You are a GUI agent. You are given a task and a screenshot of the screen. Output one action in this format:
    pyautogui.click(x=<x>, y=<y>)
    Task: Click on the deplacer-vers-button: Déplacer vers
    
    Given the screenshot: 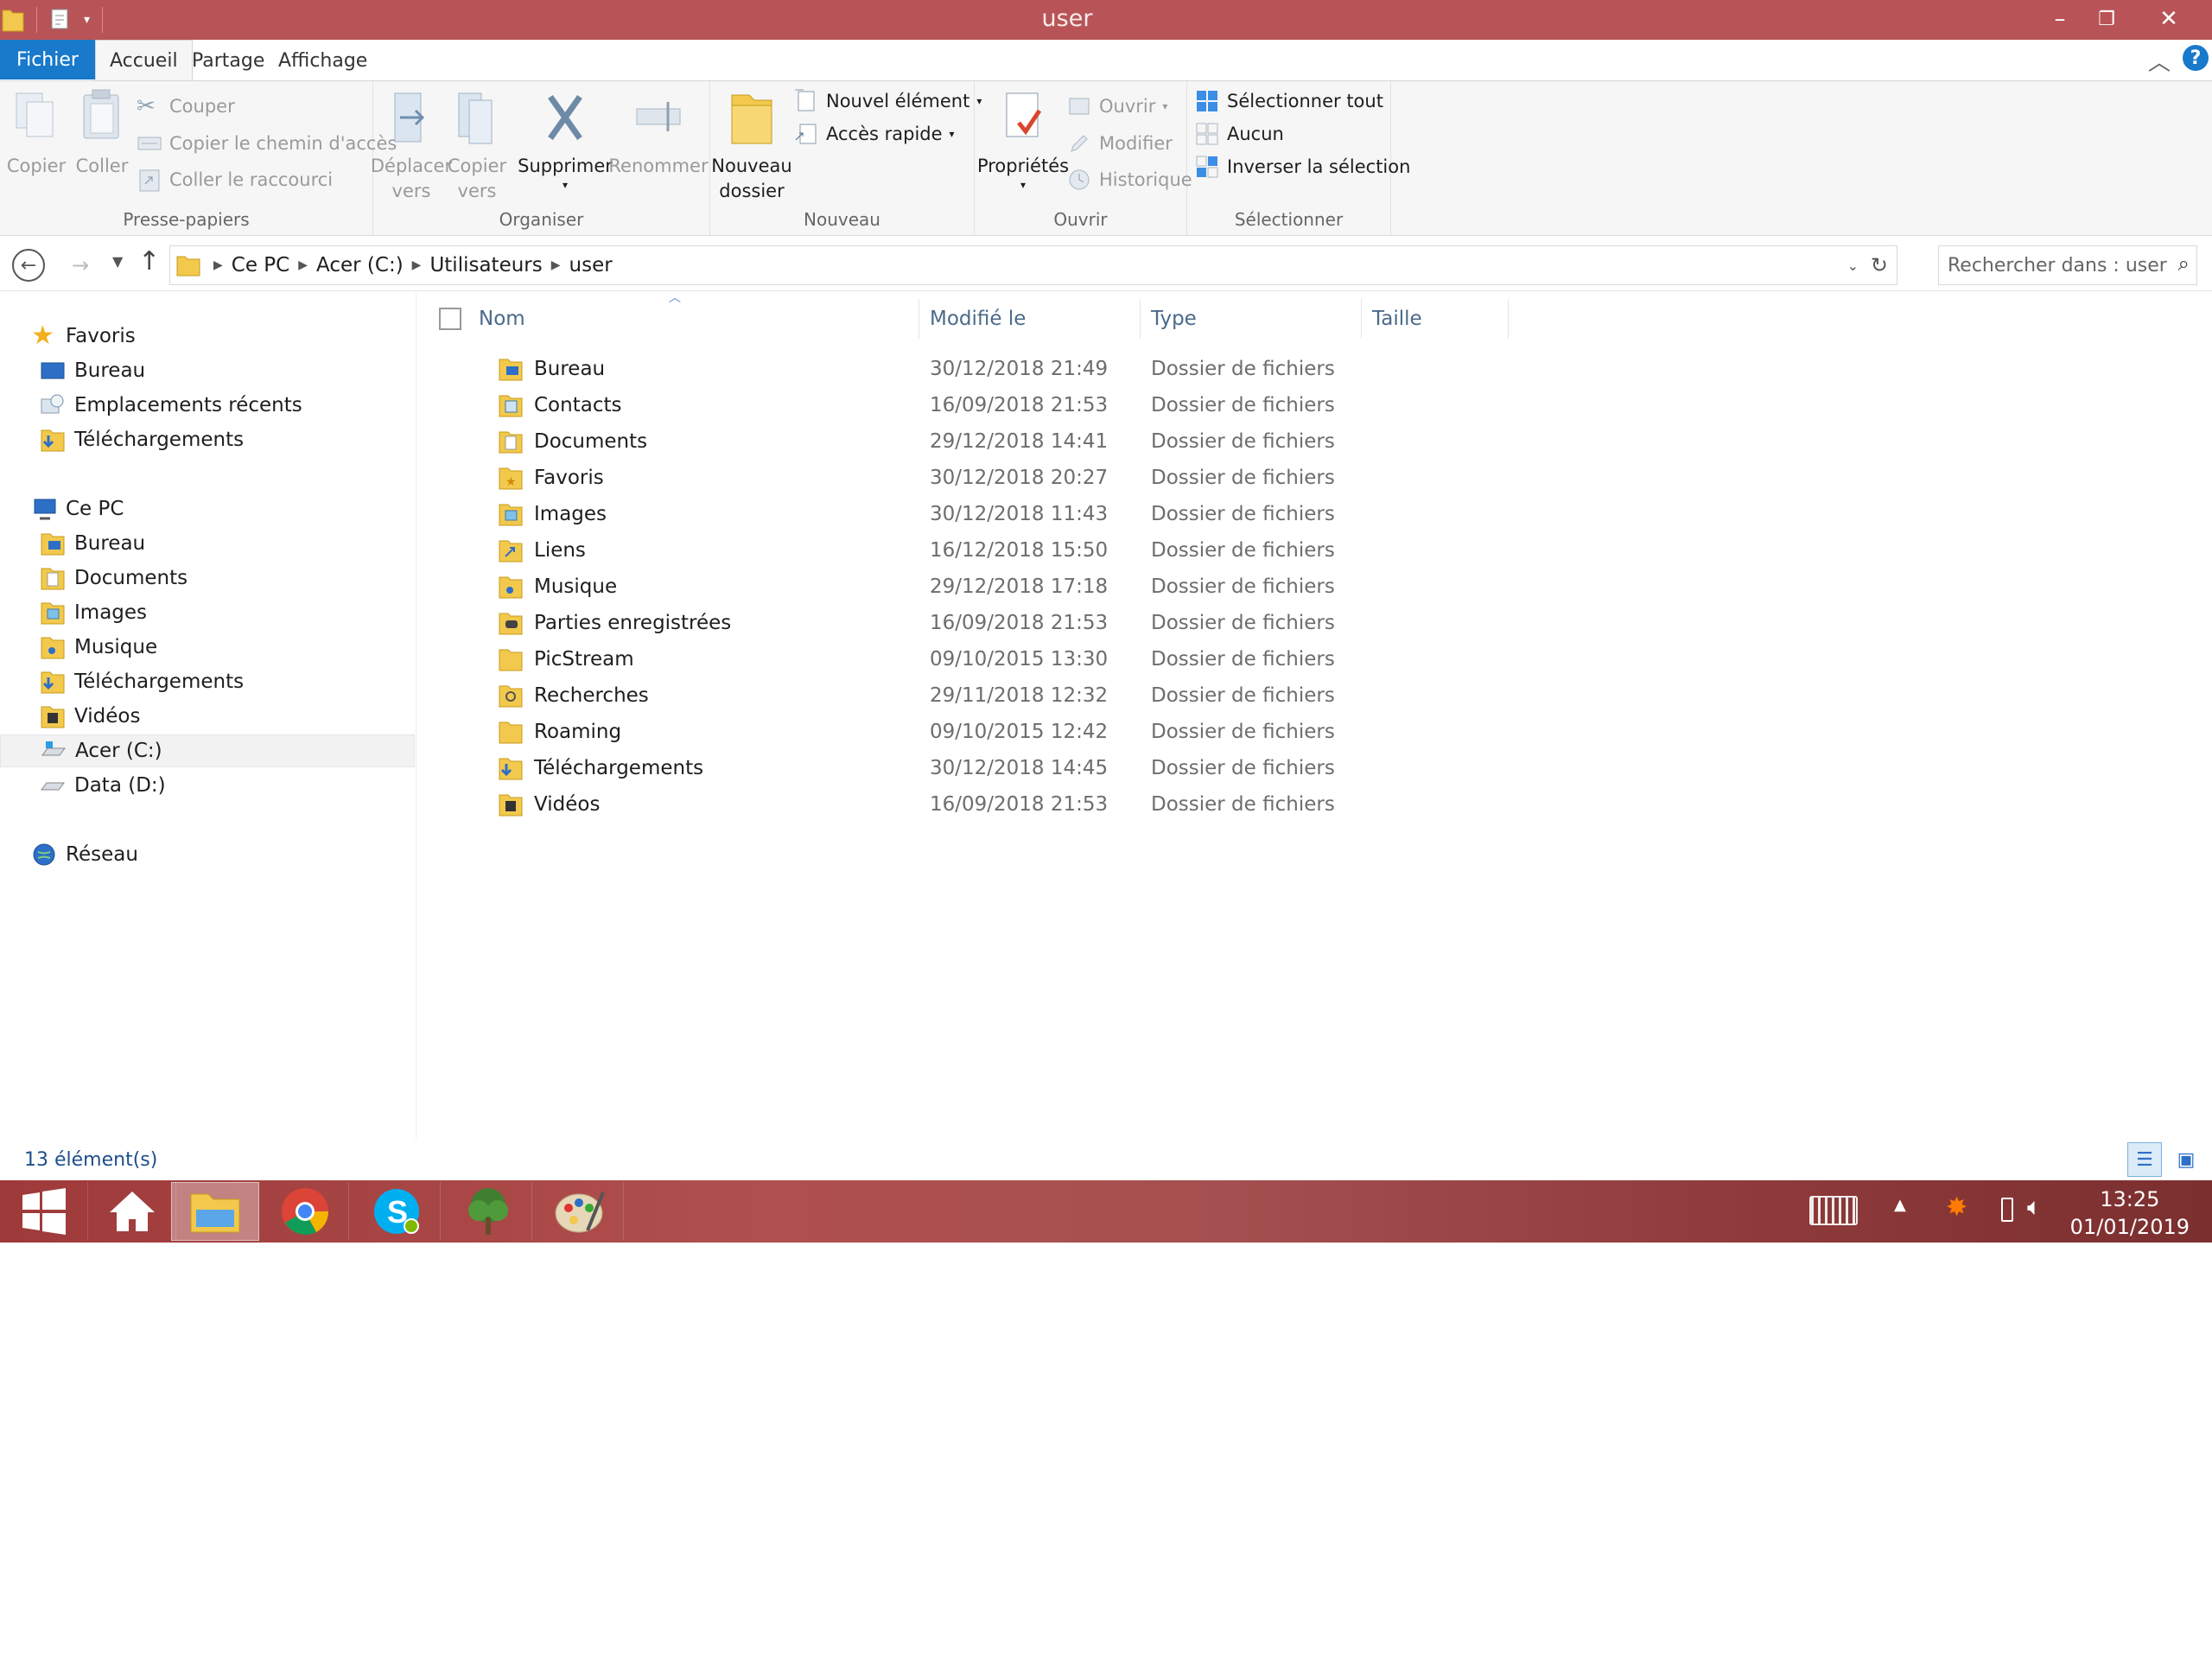 What is the action you would take?
    pyautogui.click(x=411, y=145)
    